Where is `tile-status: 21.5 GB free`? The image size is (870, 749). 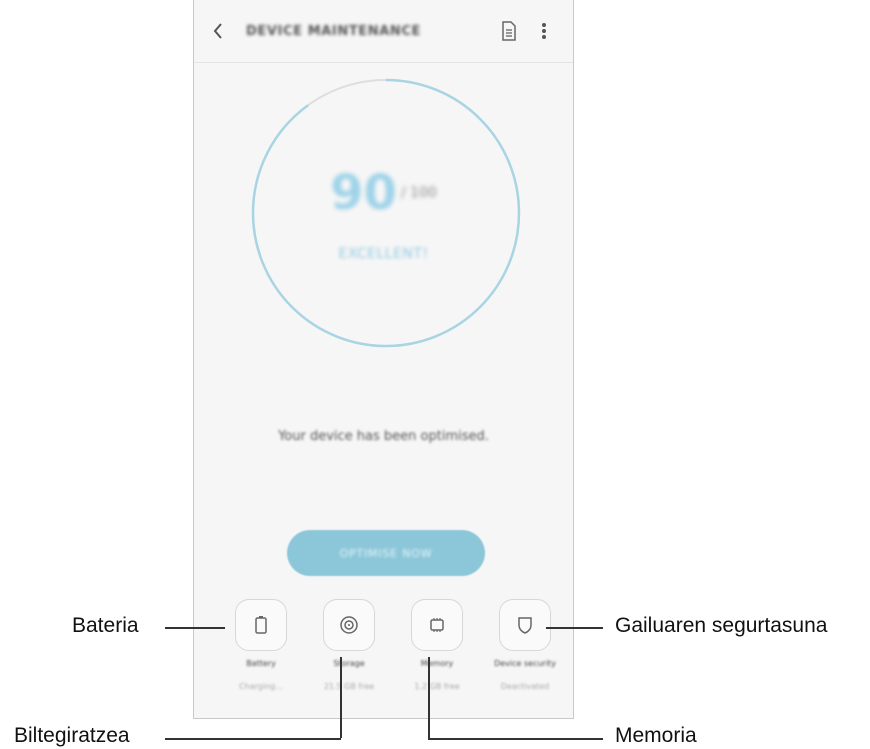
tile-status: 21.5 GB free is located at coordinates (349, 686).